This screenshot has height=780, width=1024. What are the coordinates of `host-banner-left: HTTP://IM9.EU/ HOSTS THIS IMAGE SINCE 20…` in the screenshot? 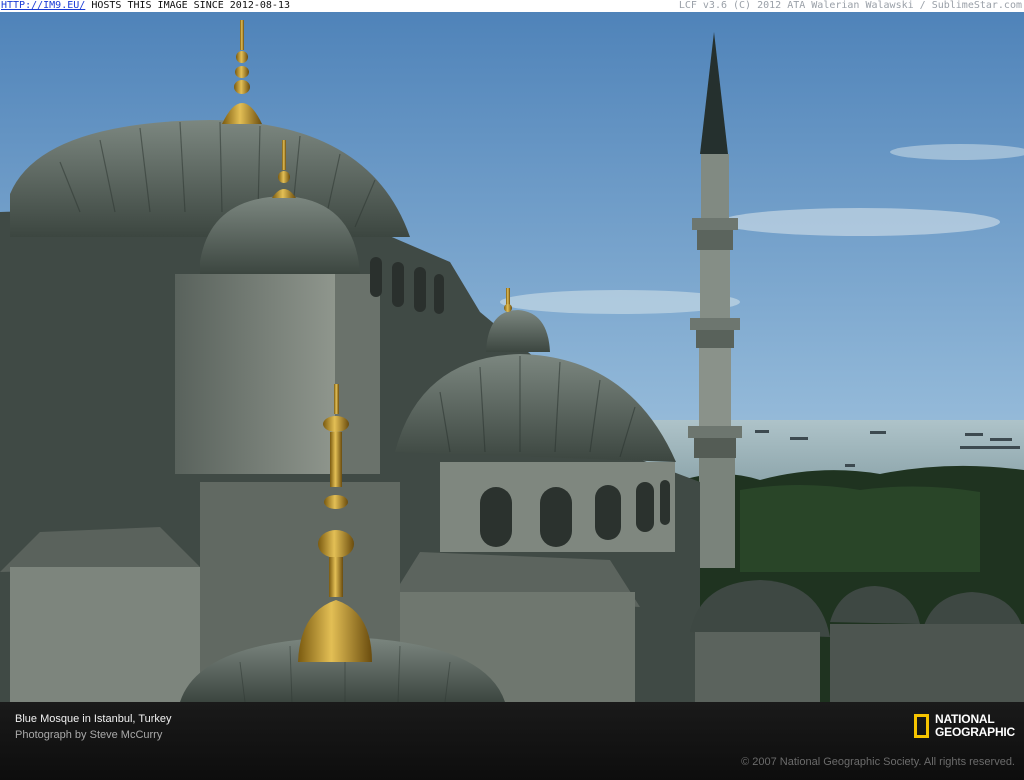 It's located at (145, 6).